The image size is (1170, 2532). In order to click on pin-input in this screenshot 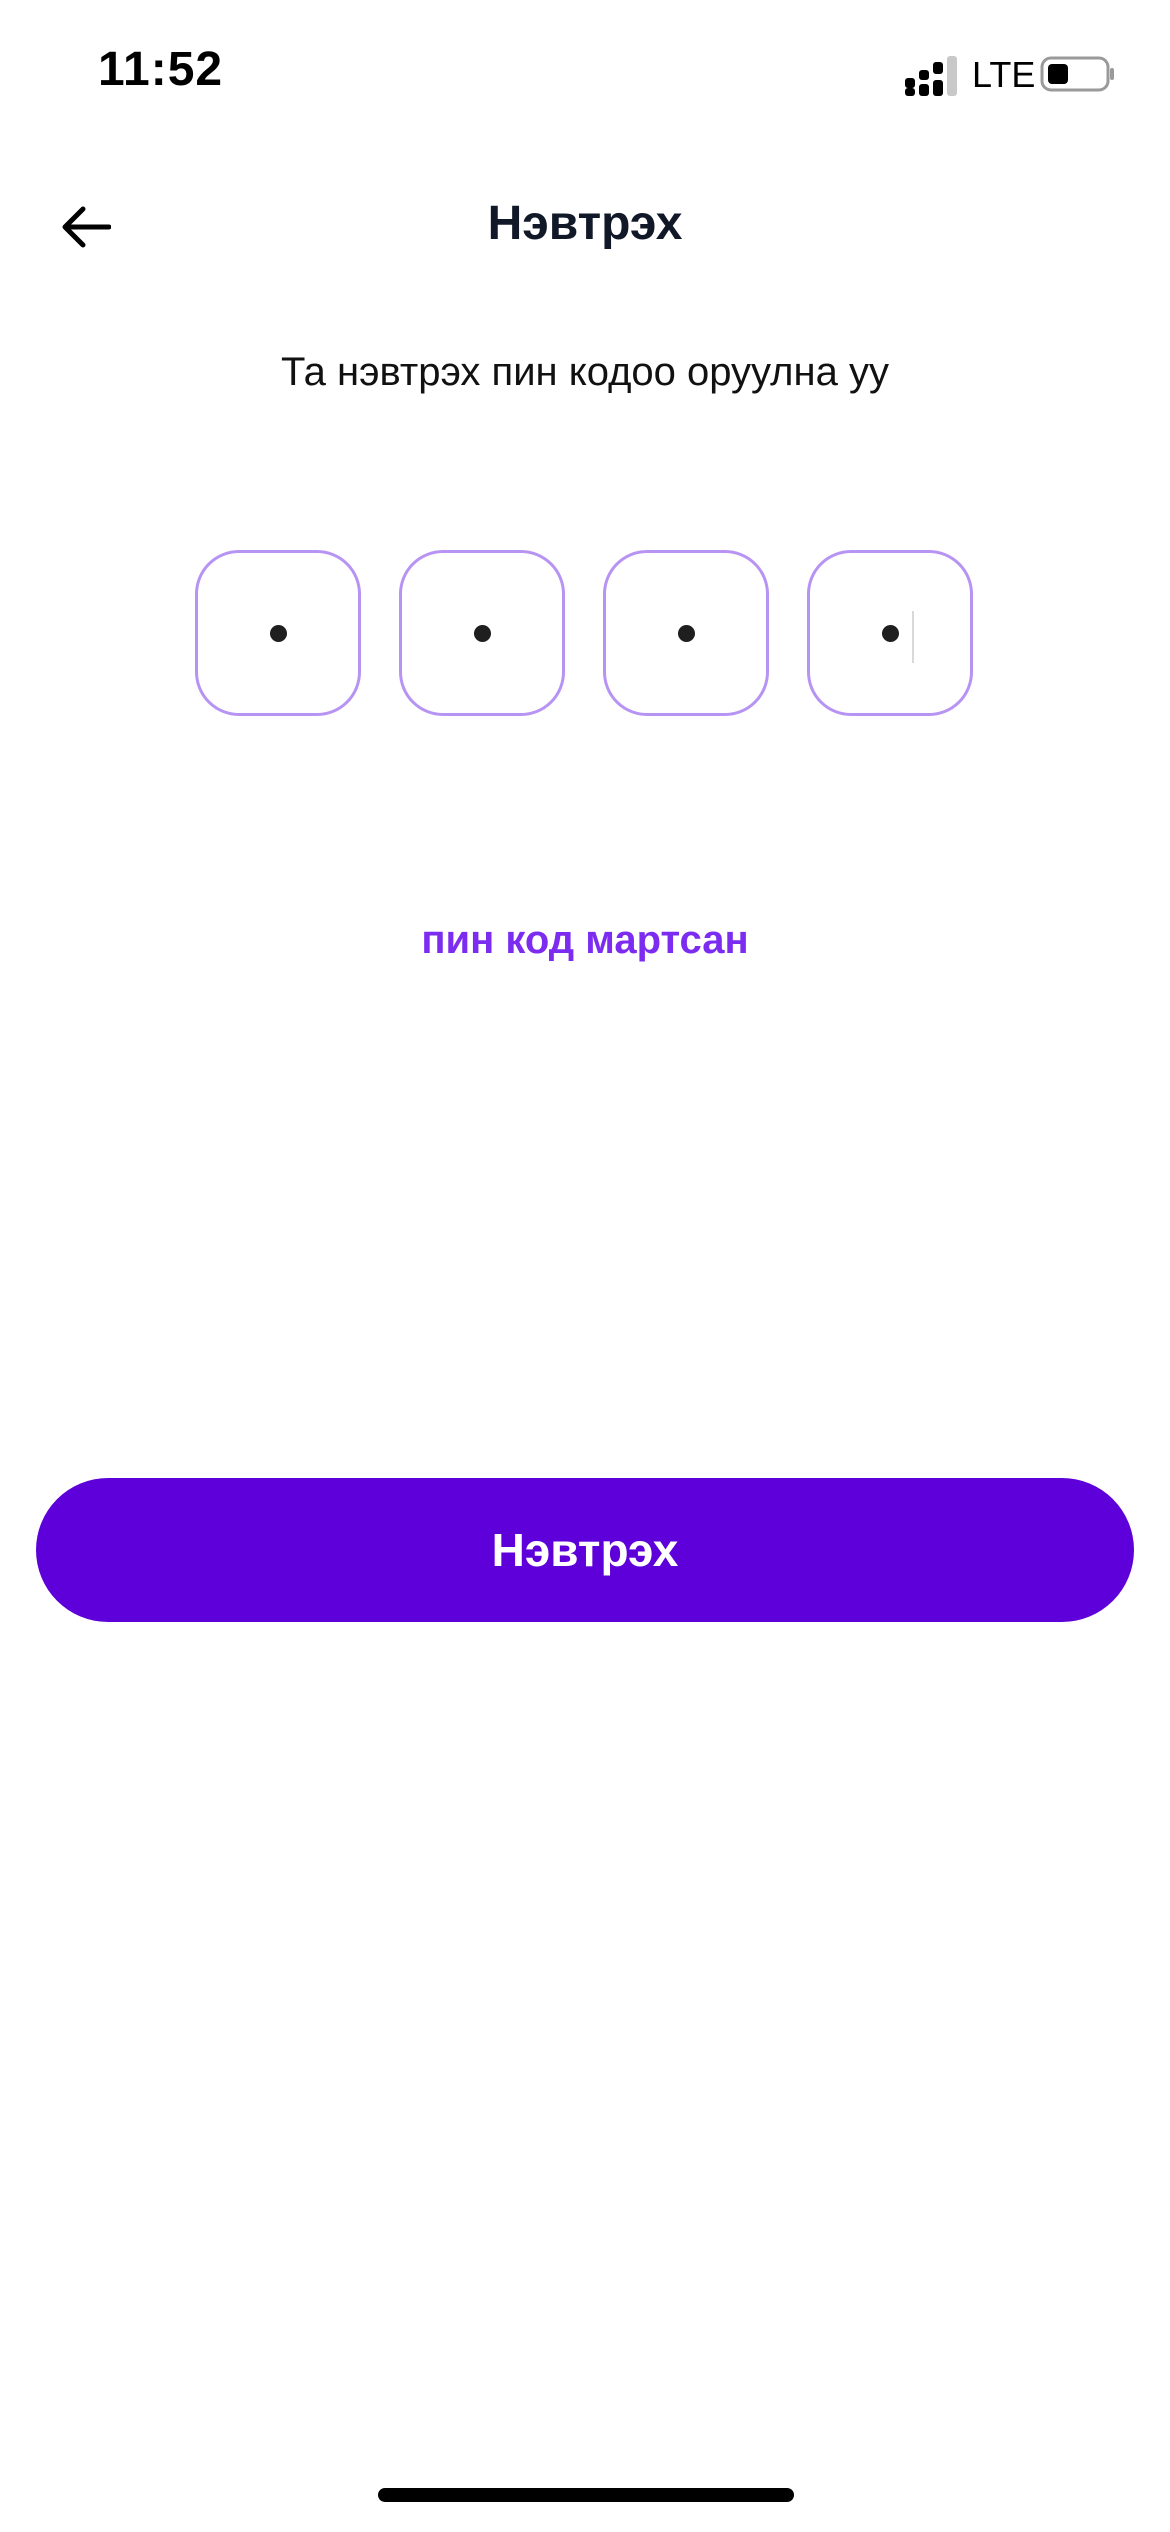, I will do `click(585, 633)`.